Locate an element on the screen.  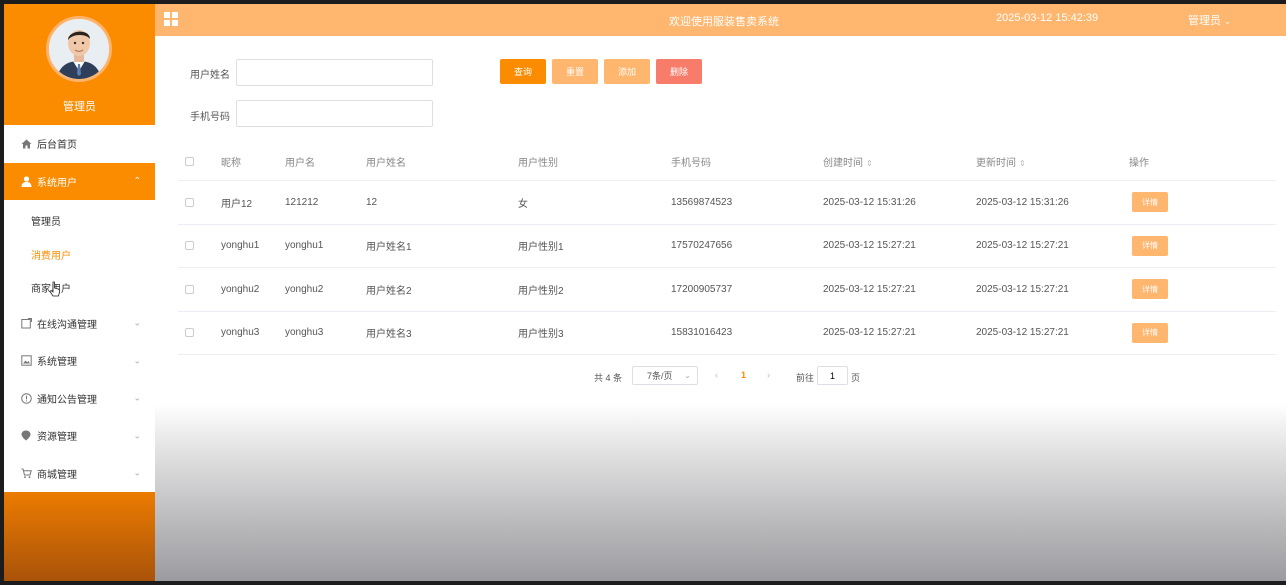
column-header-gender: 用户性别 is located at coordinates (538, 163).